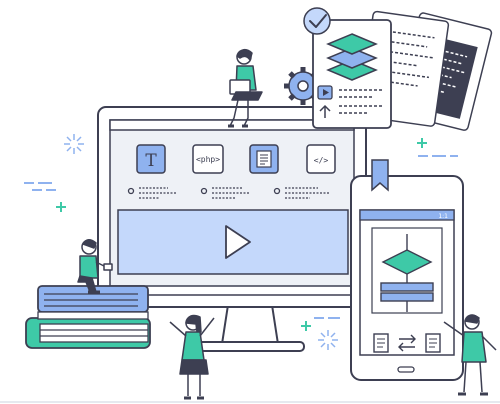 This screenshot has width=500, height=404. Describe the element at coordinates (192, 357) in the screenshot. I see `person-waving` at that location.